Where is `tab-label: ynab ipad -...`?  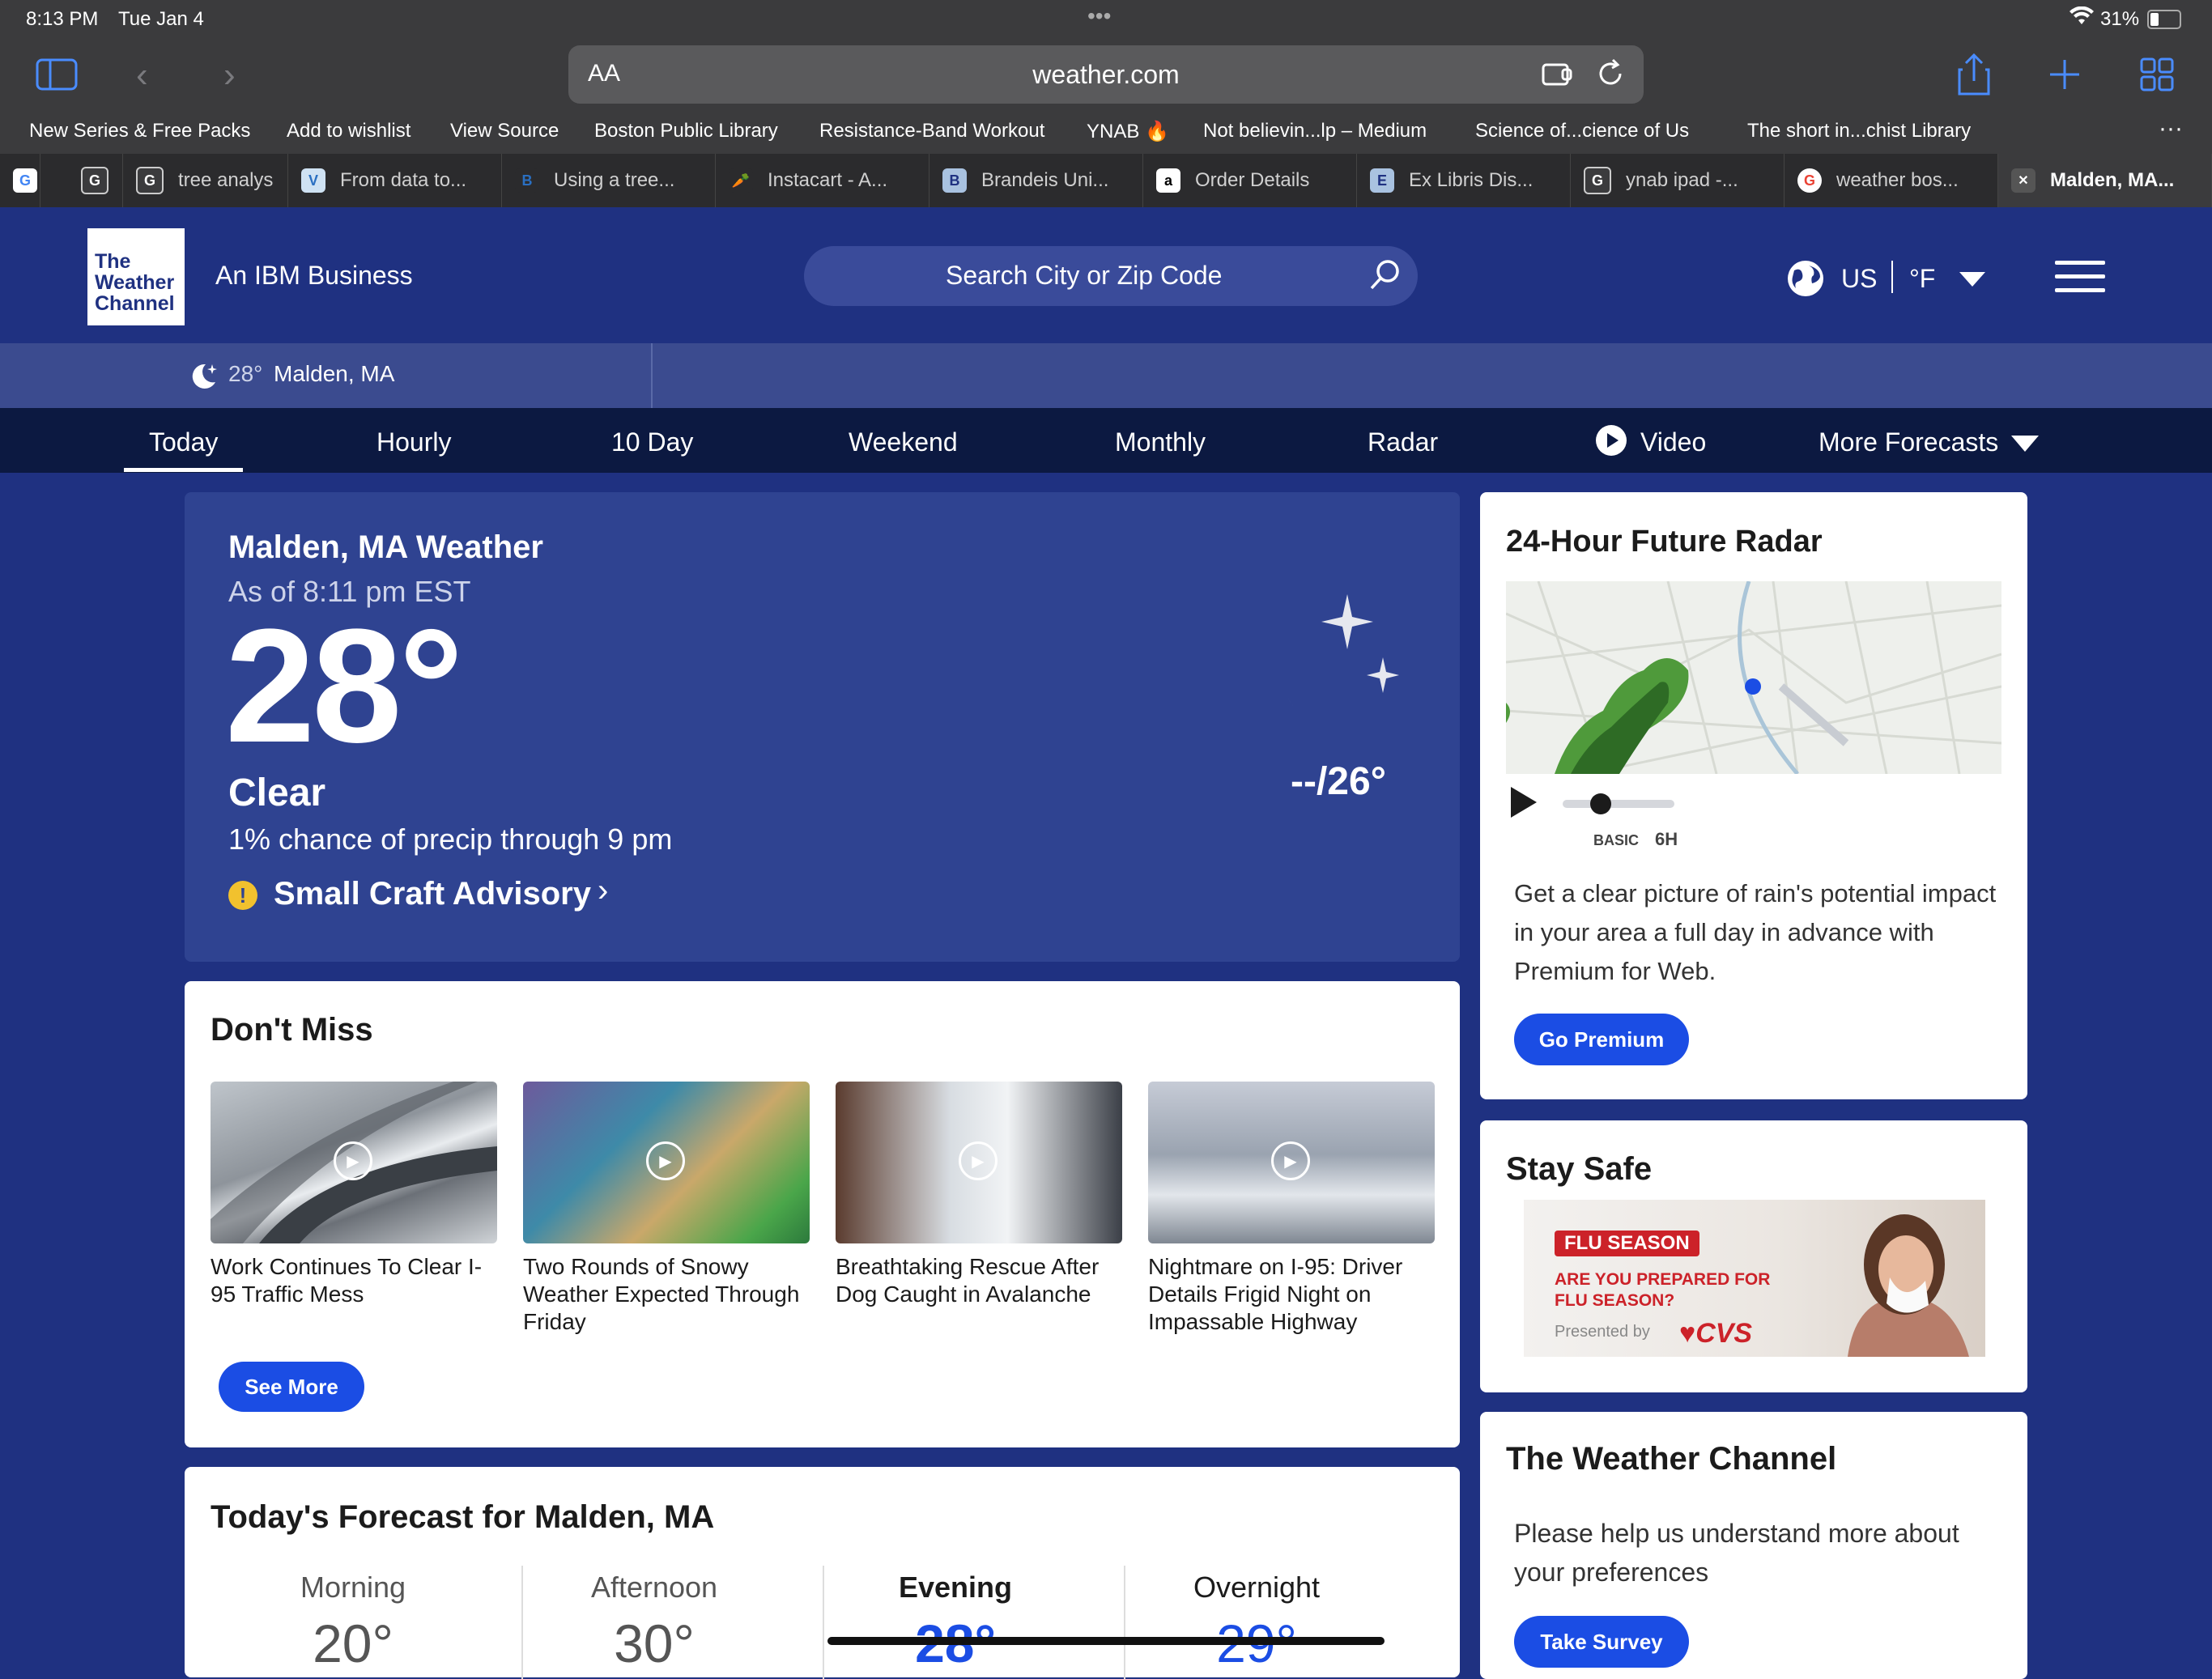 tab-label: ynab ipad -... is located at coordinates (1682, 180).